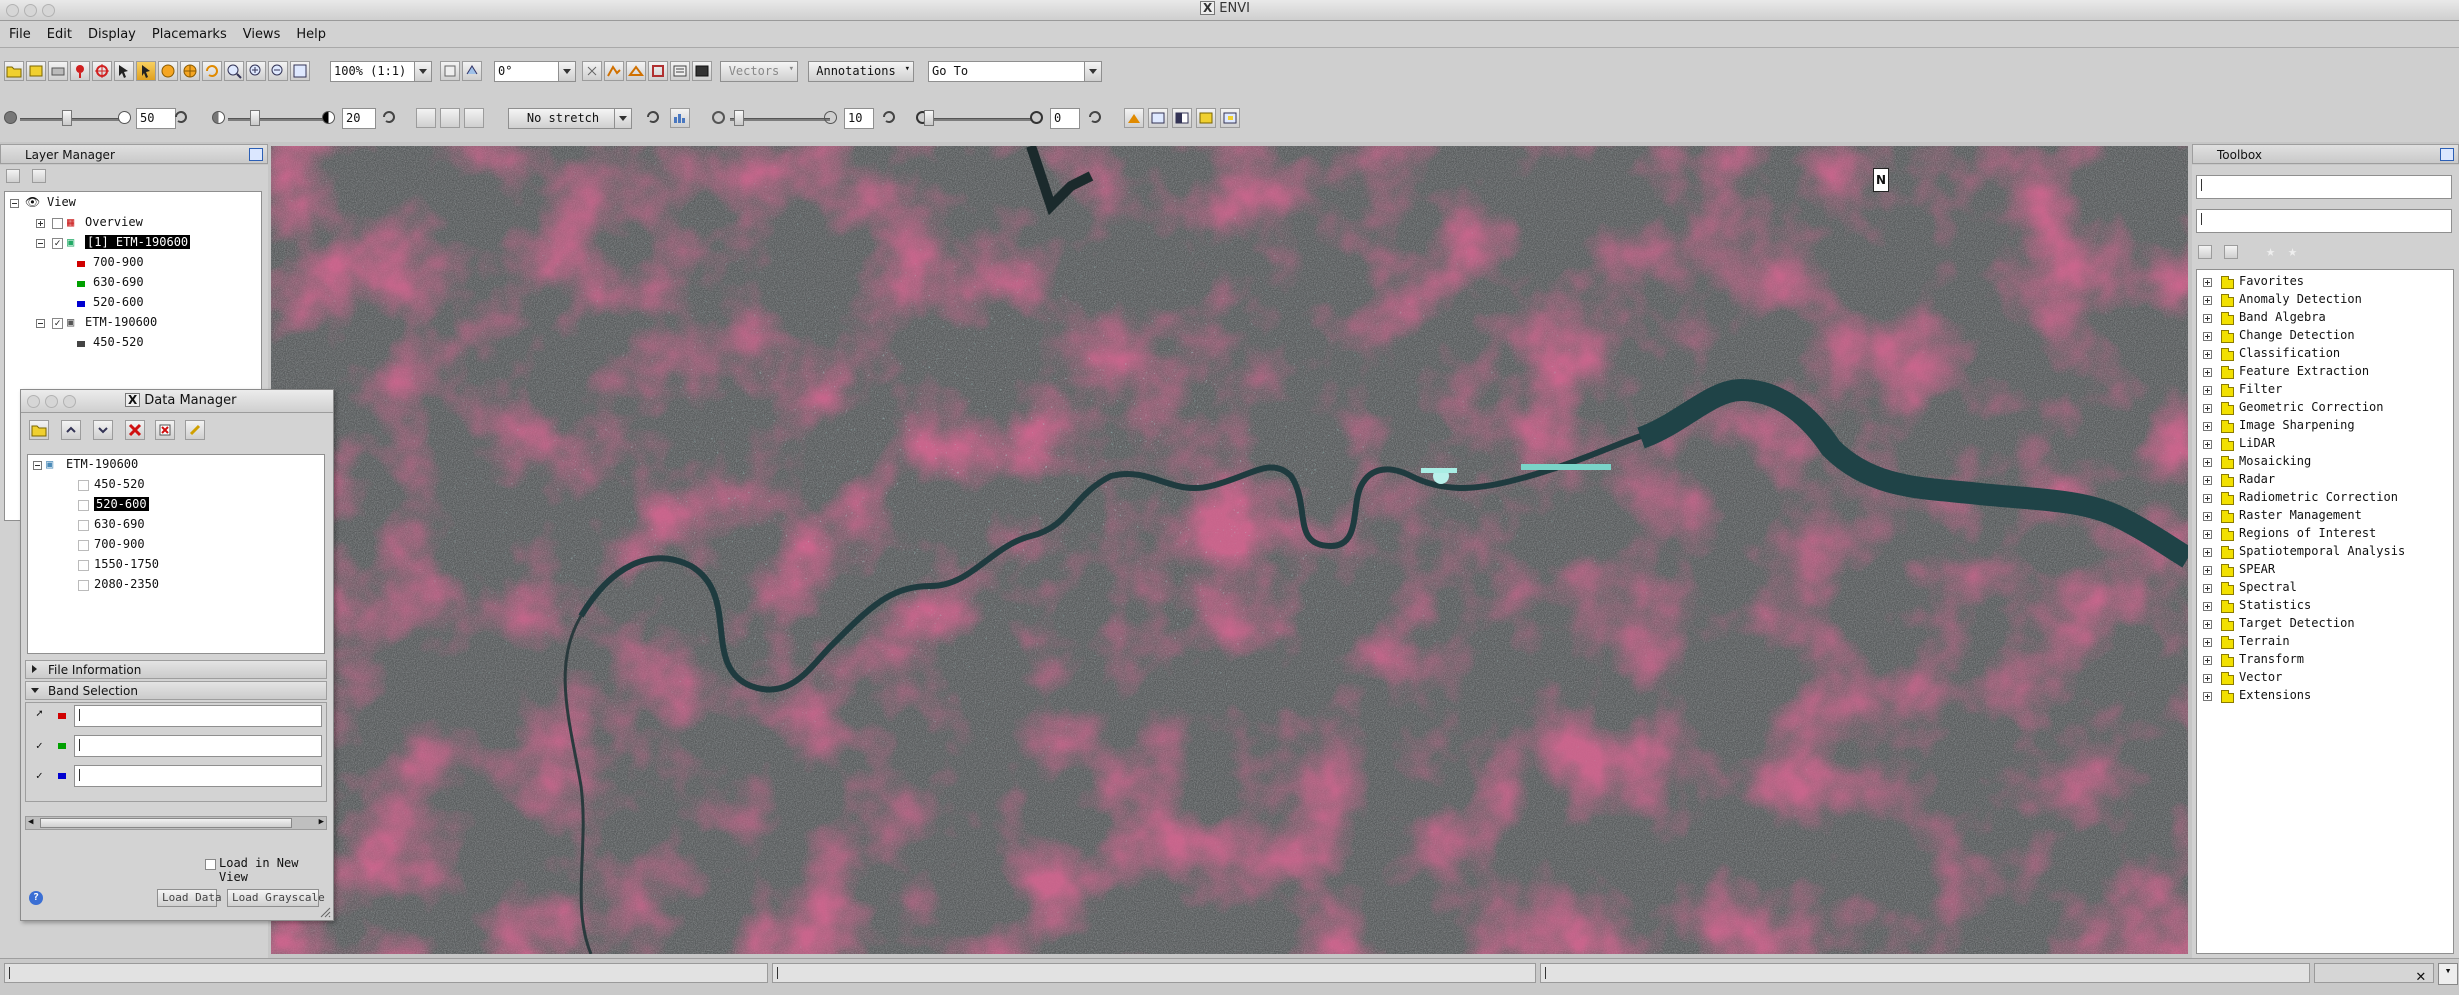 Image resolution: width=2459 pixels, height=995 pixels. I want to click on toolbox-item-favorites: Favorites, so click(2324, 282).